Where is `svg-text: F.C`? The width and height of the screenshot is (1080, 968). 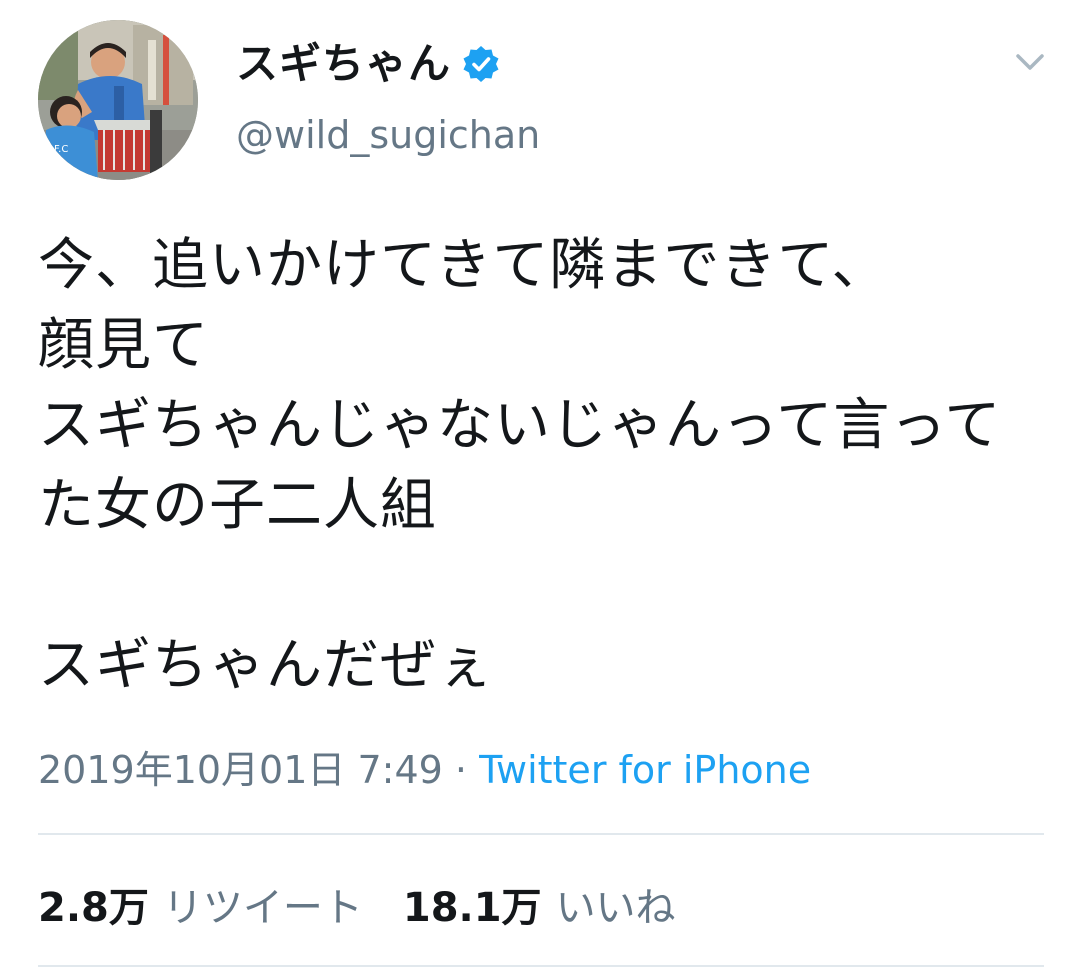 svg-text: F.C is located at coordinates (61, 149).